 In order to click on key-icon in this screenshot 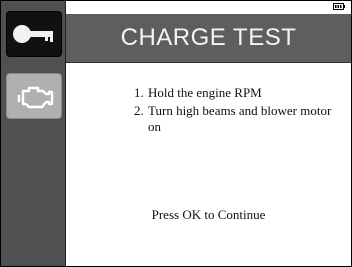, I will do `click(33, 34)`.